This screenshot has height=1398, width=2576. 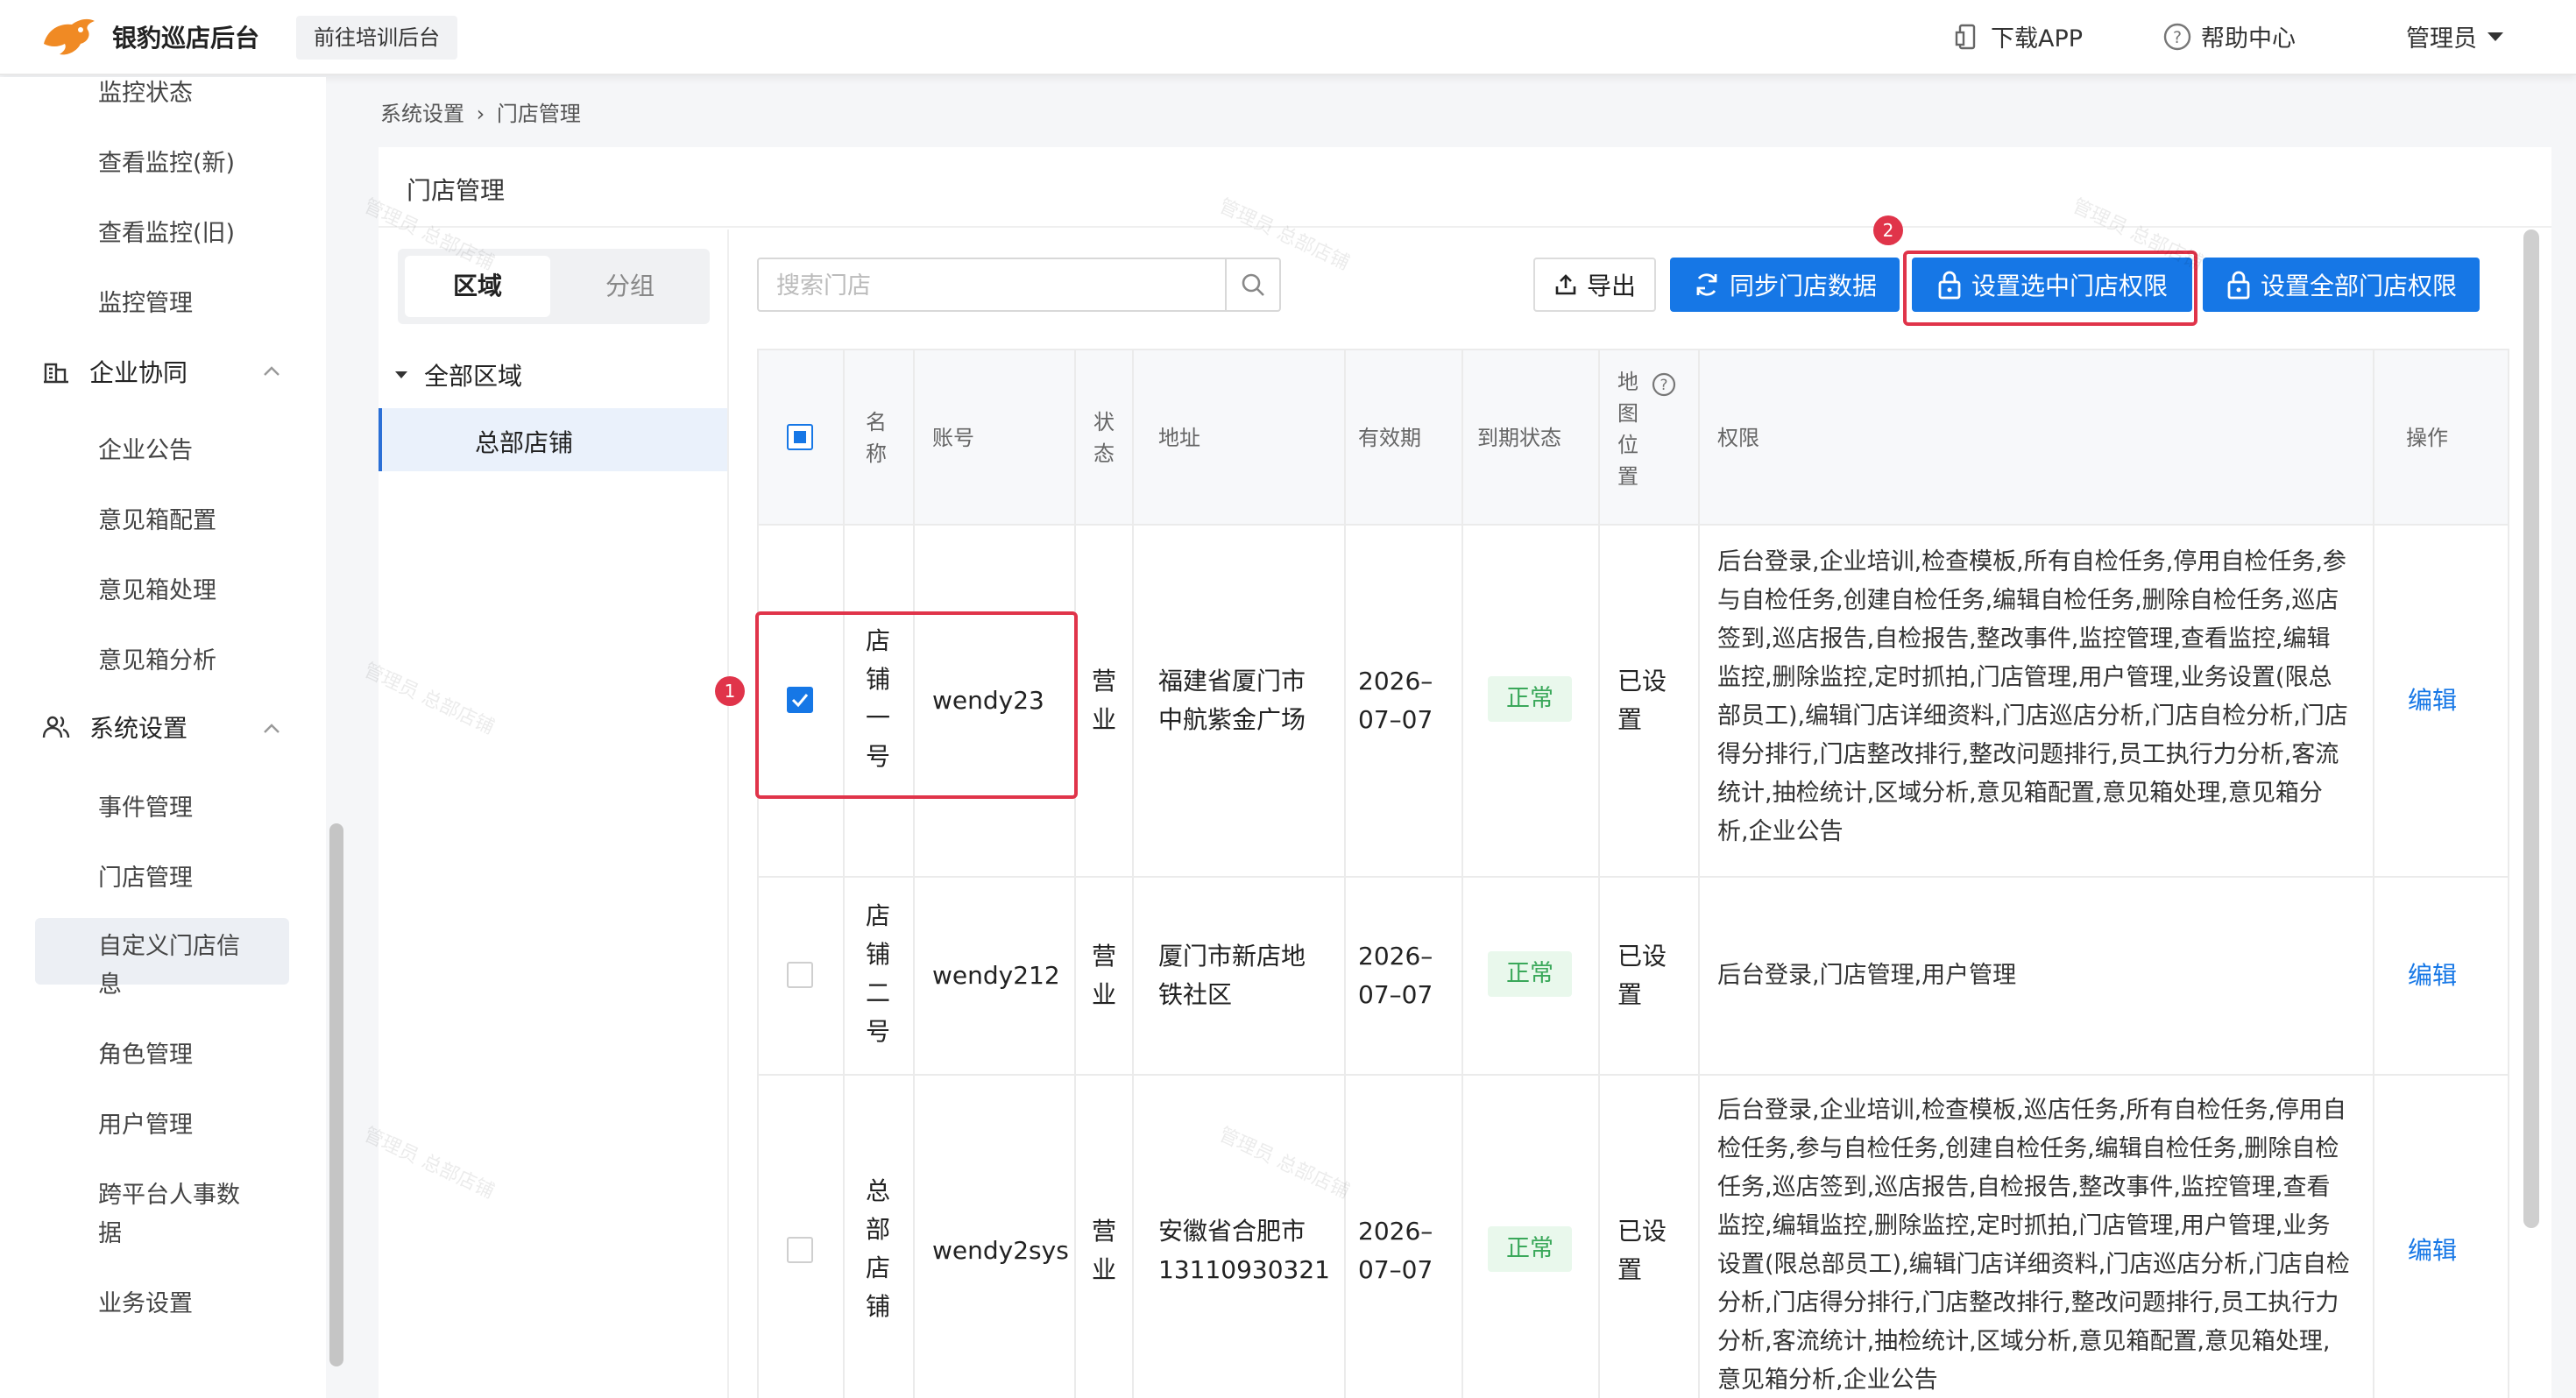 I want to click on sidebar-item-view-monitor-new: 查看监控(新), so click(x=166, y=161).